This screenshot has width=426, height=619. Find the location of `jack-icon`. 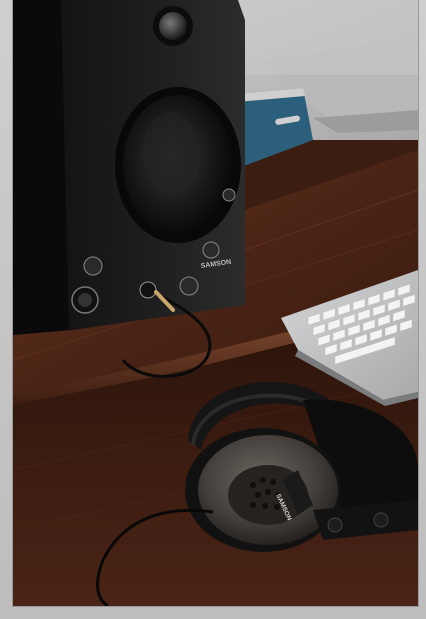

jack-icon is located at coordinates (148, 290).